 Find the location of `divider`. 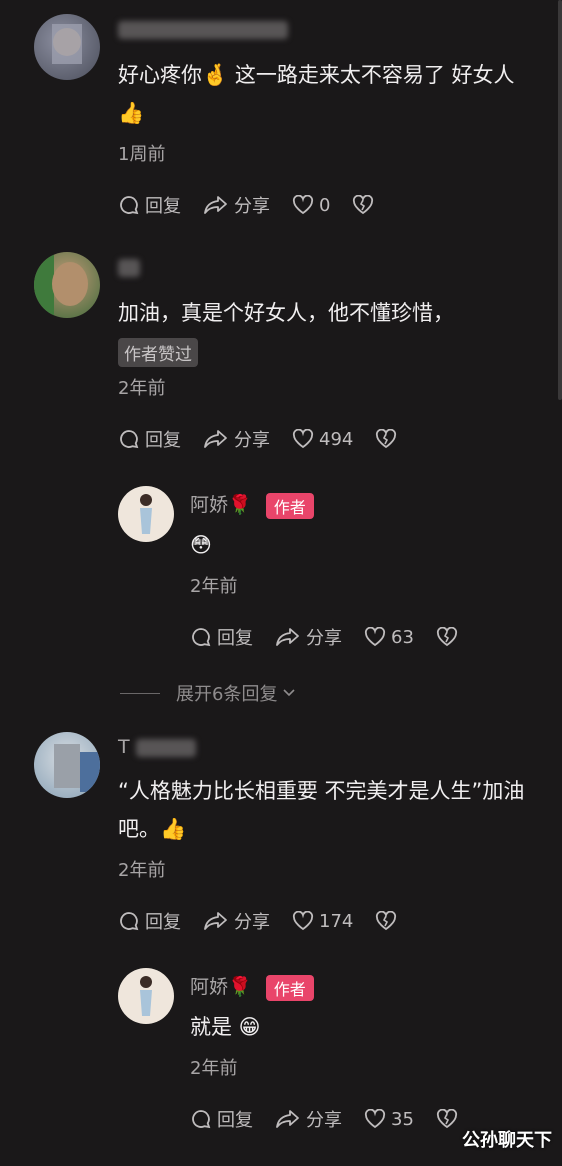

divider is located at coordinates (140, 693).